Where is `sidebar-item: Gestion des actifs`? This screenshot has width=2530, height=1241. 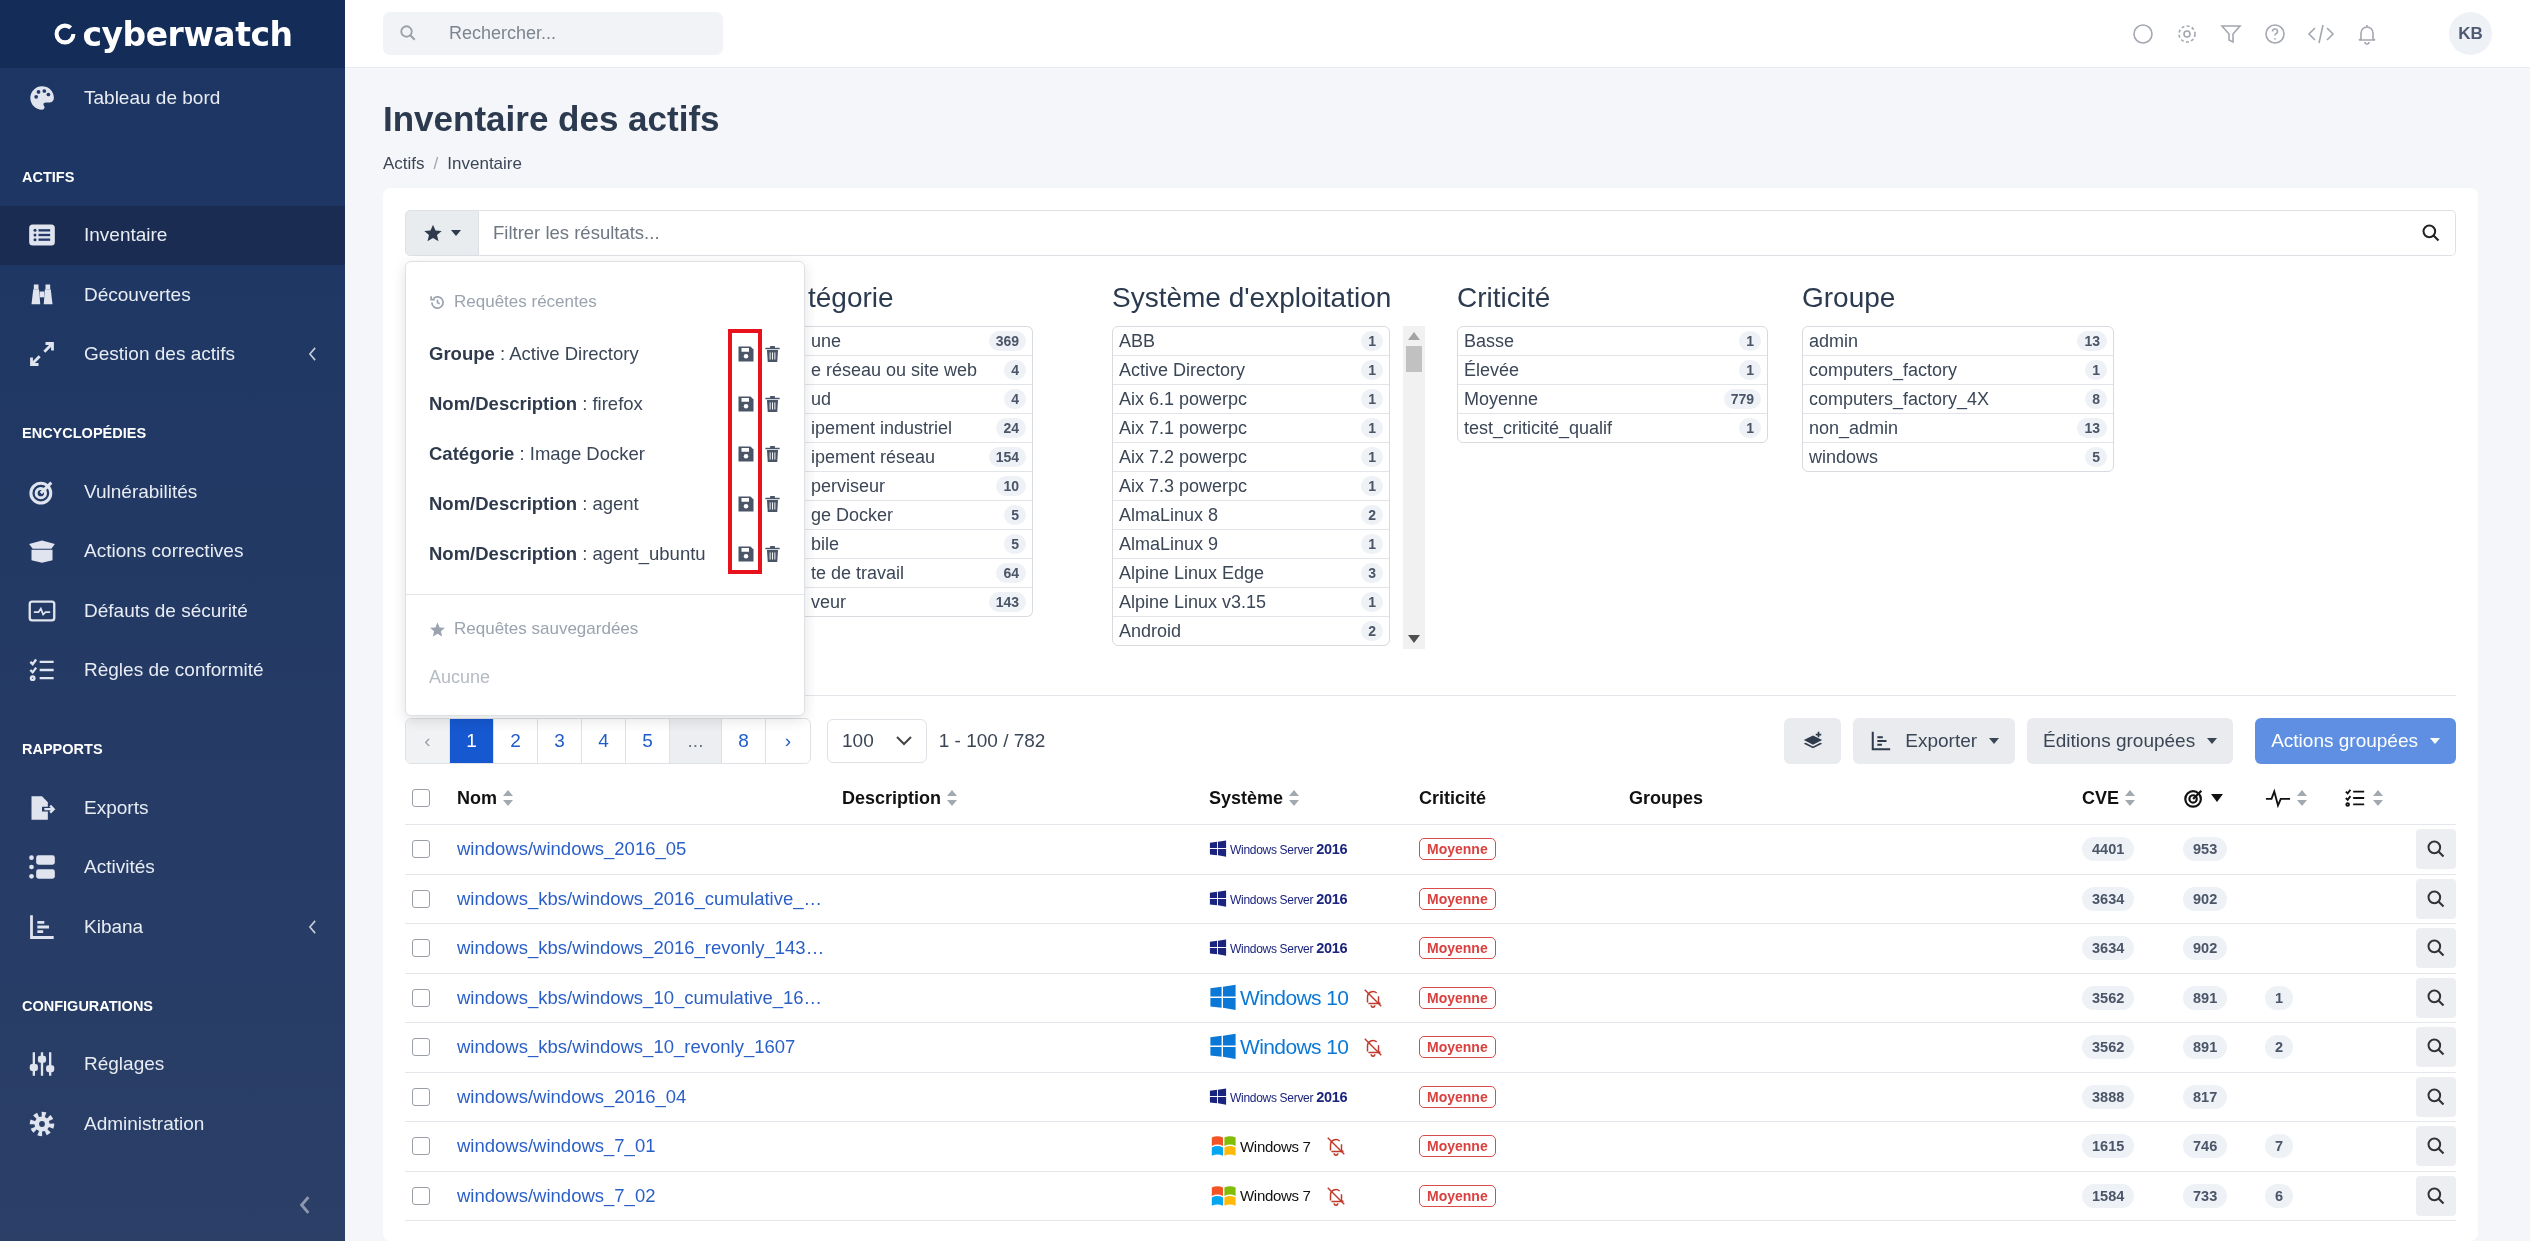
sidebar-item: Gestion des actifs is located at coordinates (172, 354).